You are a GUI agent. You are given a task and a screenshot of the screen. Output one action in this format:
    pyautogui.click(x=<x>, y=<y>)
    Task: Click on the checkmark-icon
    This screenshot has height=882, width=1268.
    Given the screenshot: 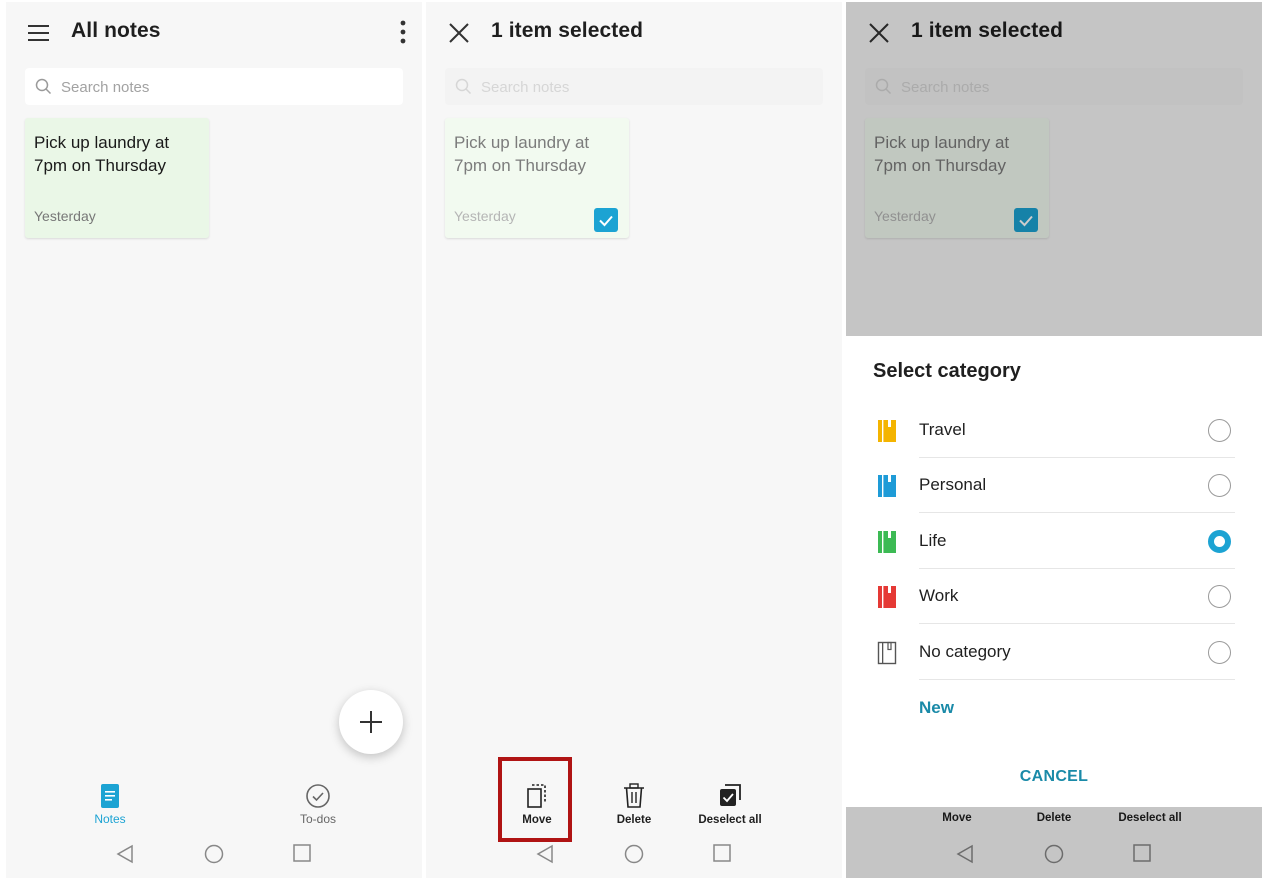 What is the action you would take?
    pyautogui.click(x=606, y=221)
    